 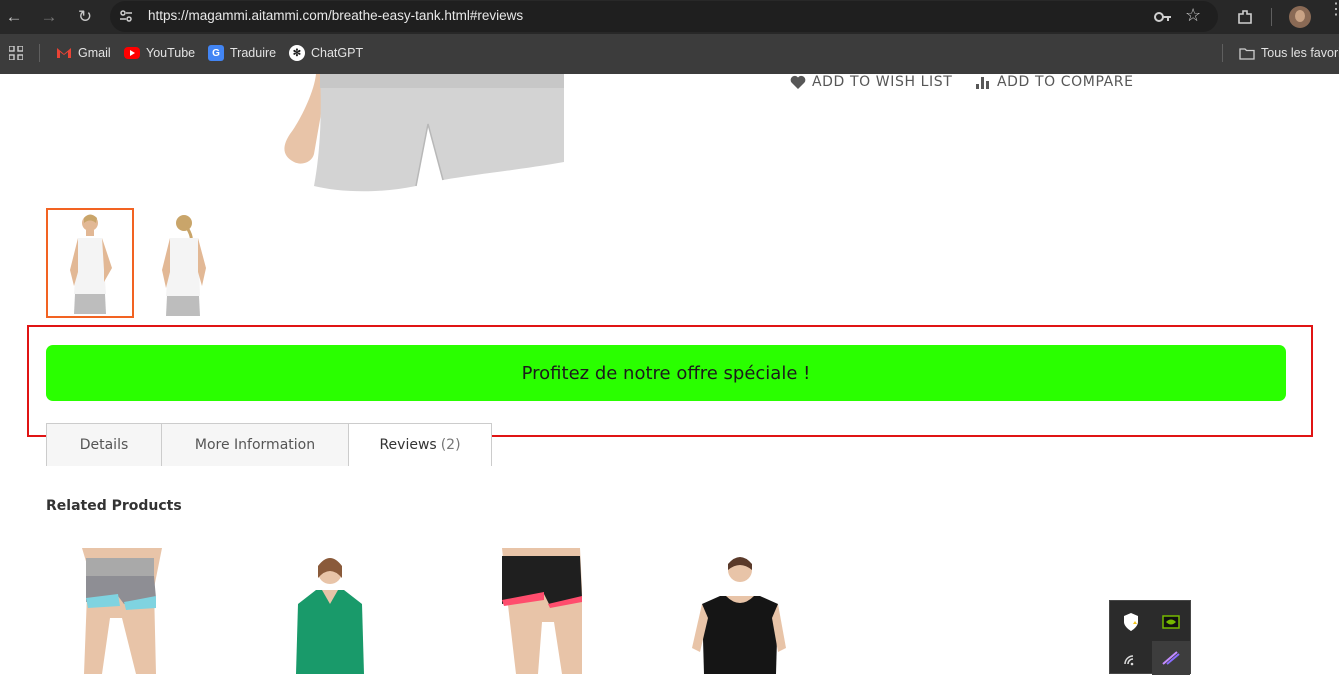 I want to click on site-info-icon, so click(x=126, y=16).